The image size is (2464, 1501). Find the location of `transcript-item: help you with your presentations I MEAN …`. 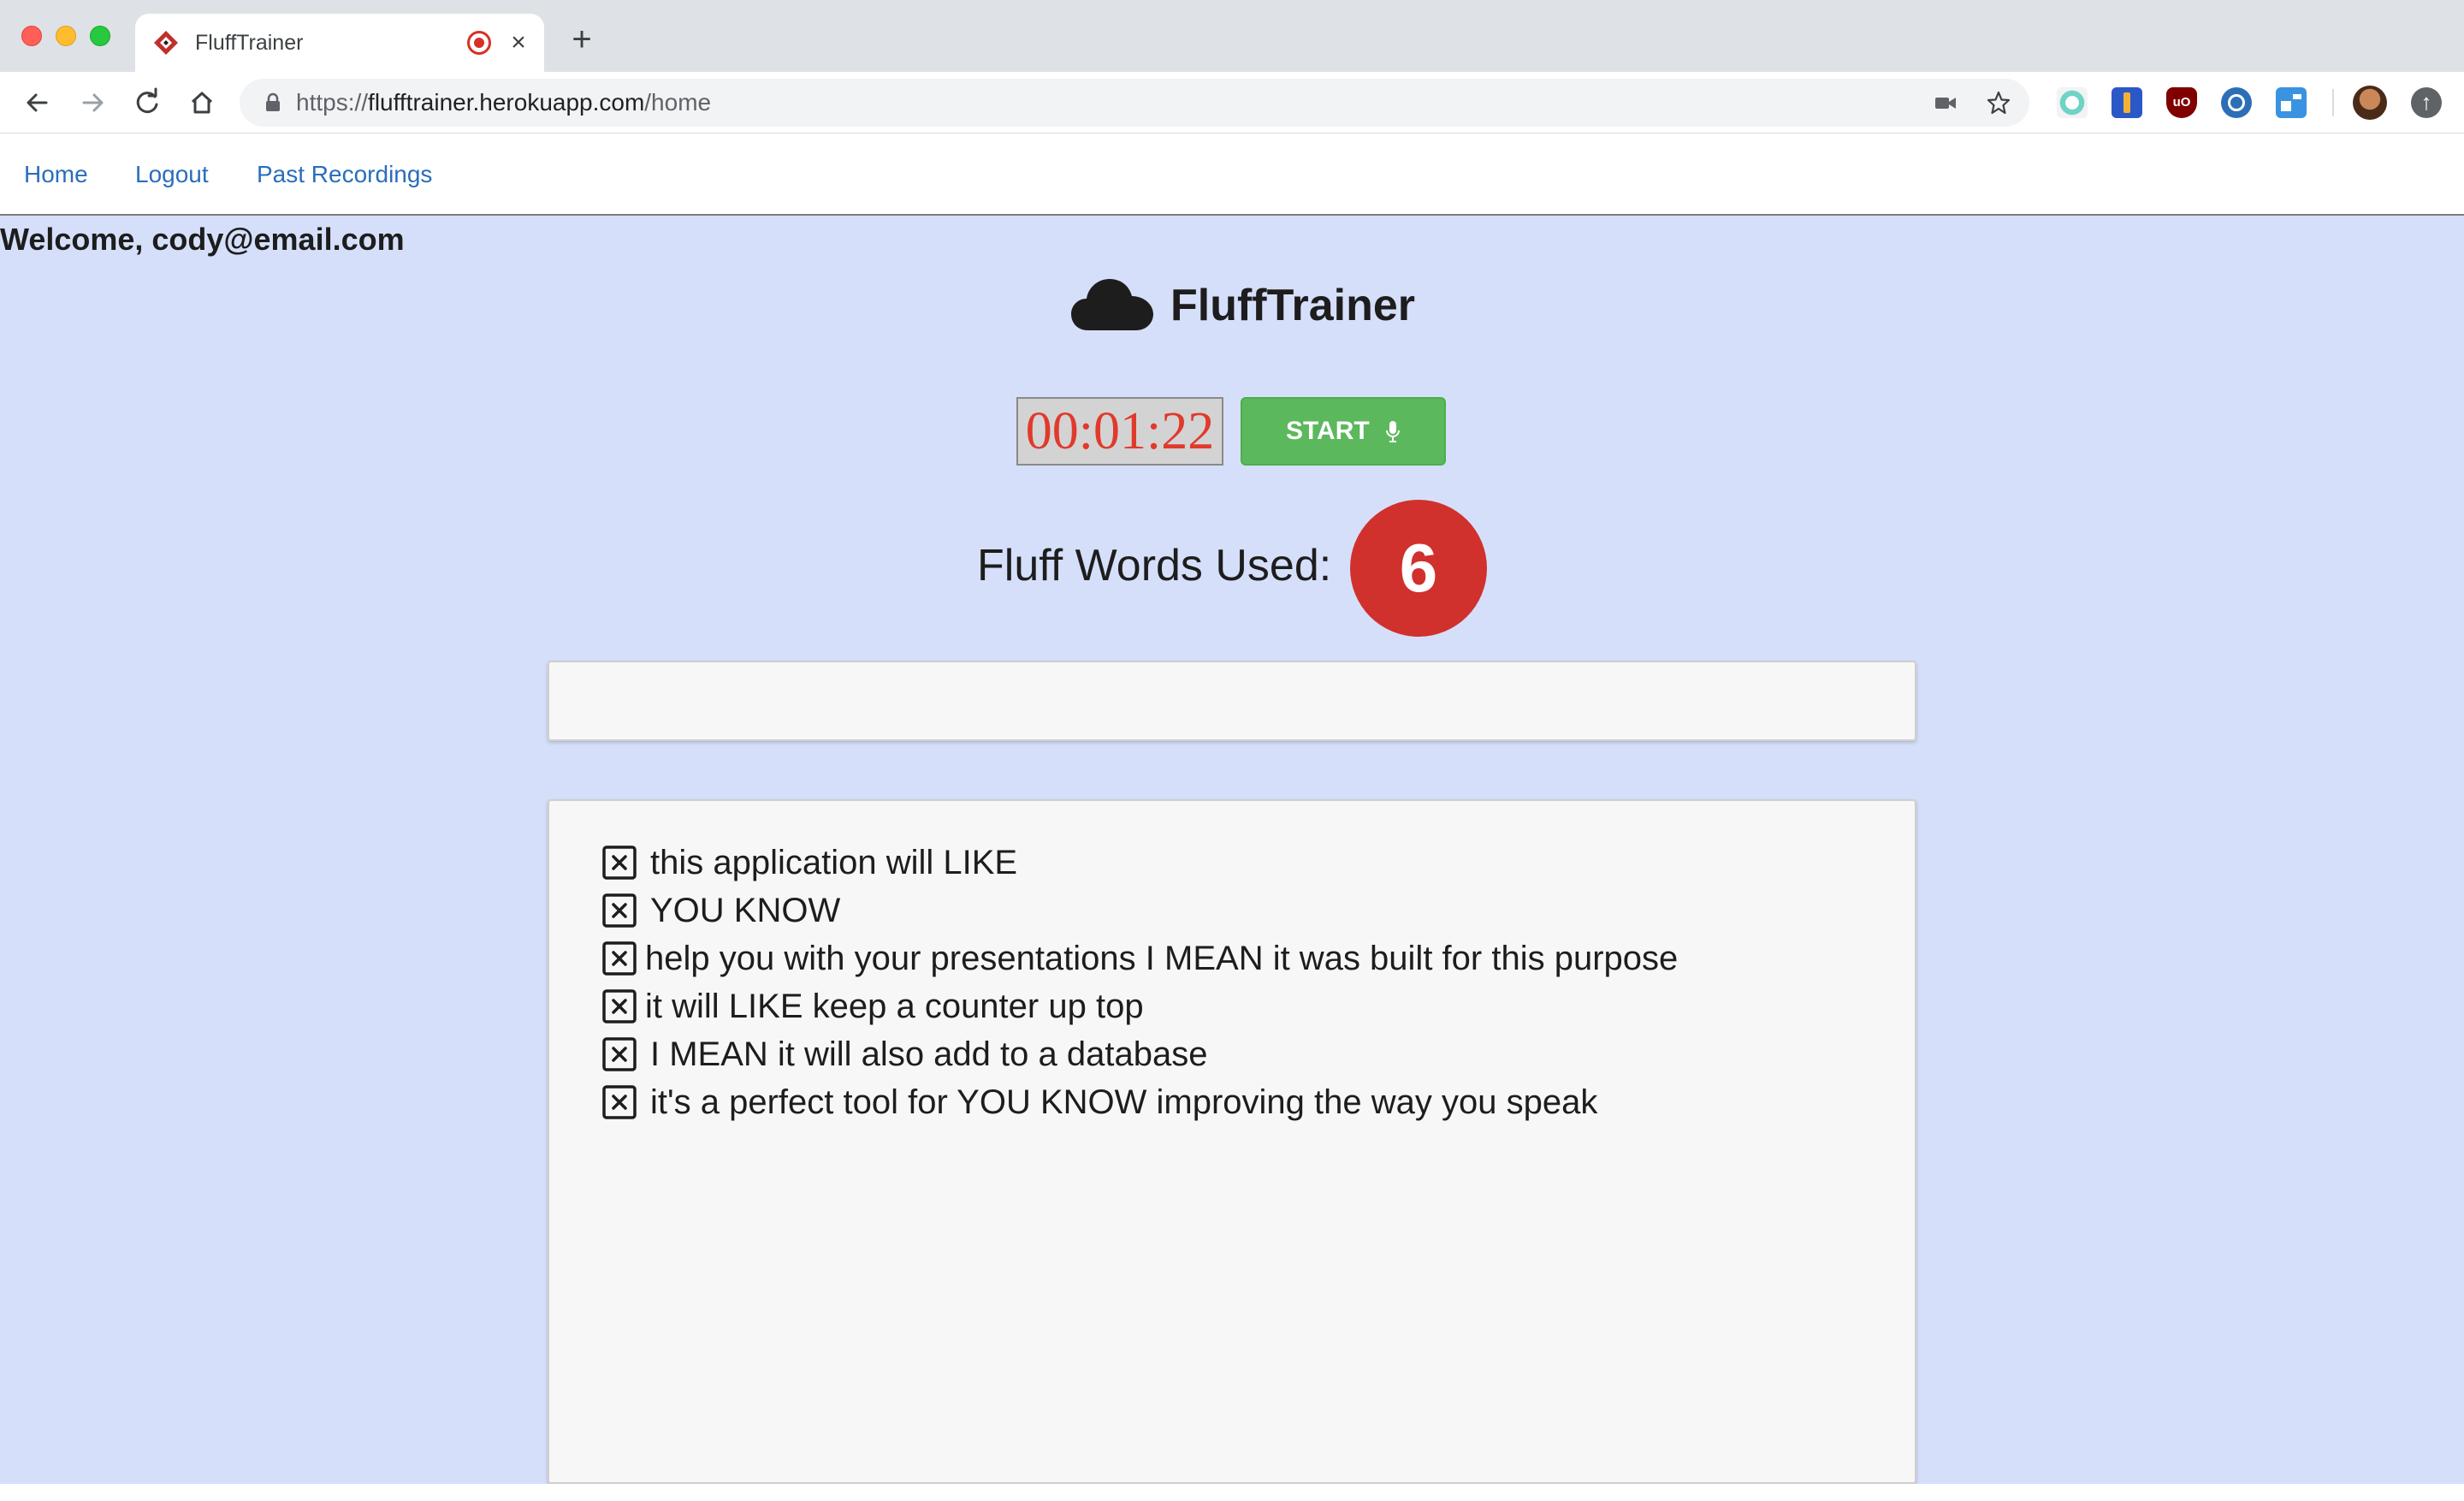

transcript-item: help you with your presentations I MEAN … is located at coordinates (1140, 959).